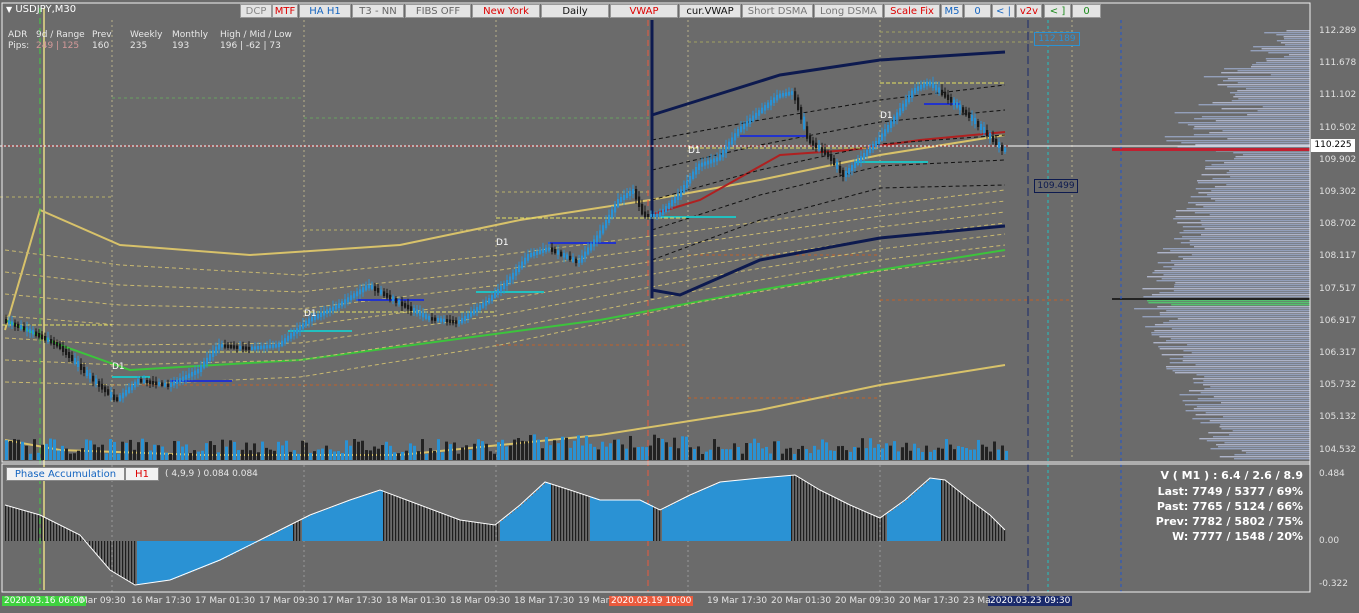  Describe the element at coordinates (142, 474) in the screenshot. I see `oscillator-timeframe-button: H1` at that location.